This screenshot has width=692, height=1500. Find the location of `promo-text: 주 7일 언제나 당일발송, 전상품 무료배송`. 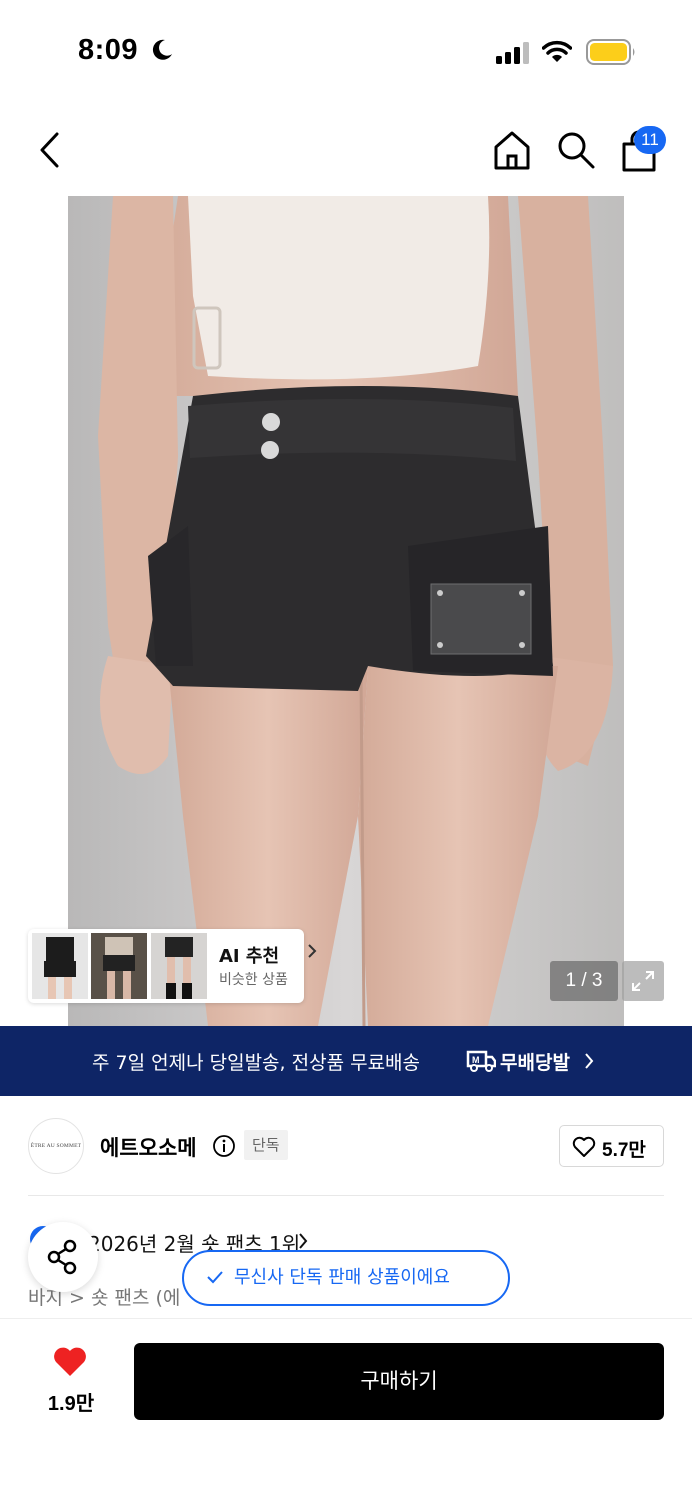

promo-text: 주 7일 언제나 당일발송, 전상품 무료배송 is located at coordinates (256, 1063).